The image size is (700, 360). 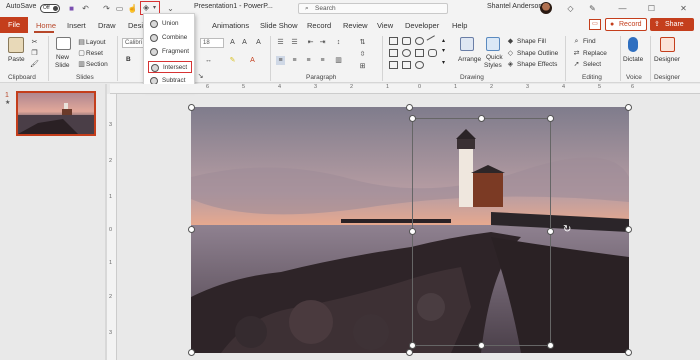 I want to click on search-input: ⌕ Search, so click(x=373, y=8).